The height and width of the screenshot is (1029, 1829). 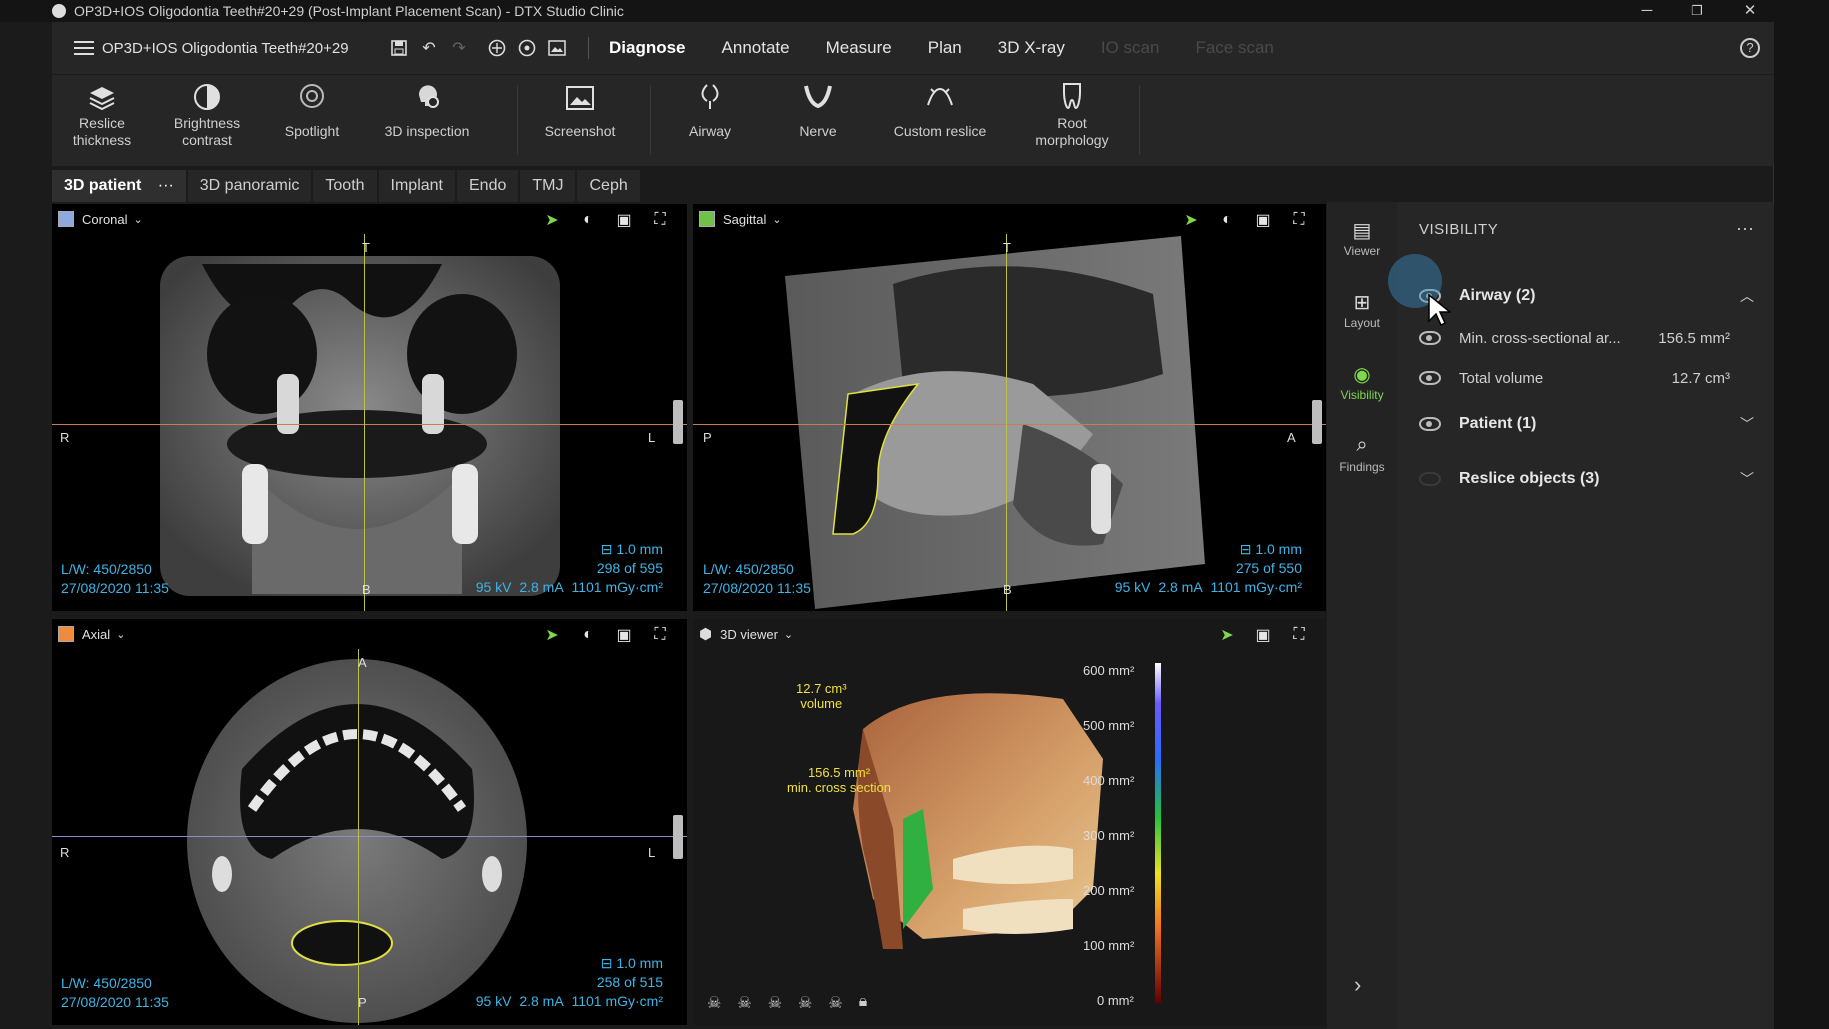 What do you see at coordinates (940, 121) in the screenshot?
I see `custom-reslice-button: Custom reslice` at bounding box center [940, 121].